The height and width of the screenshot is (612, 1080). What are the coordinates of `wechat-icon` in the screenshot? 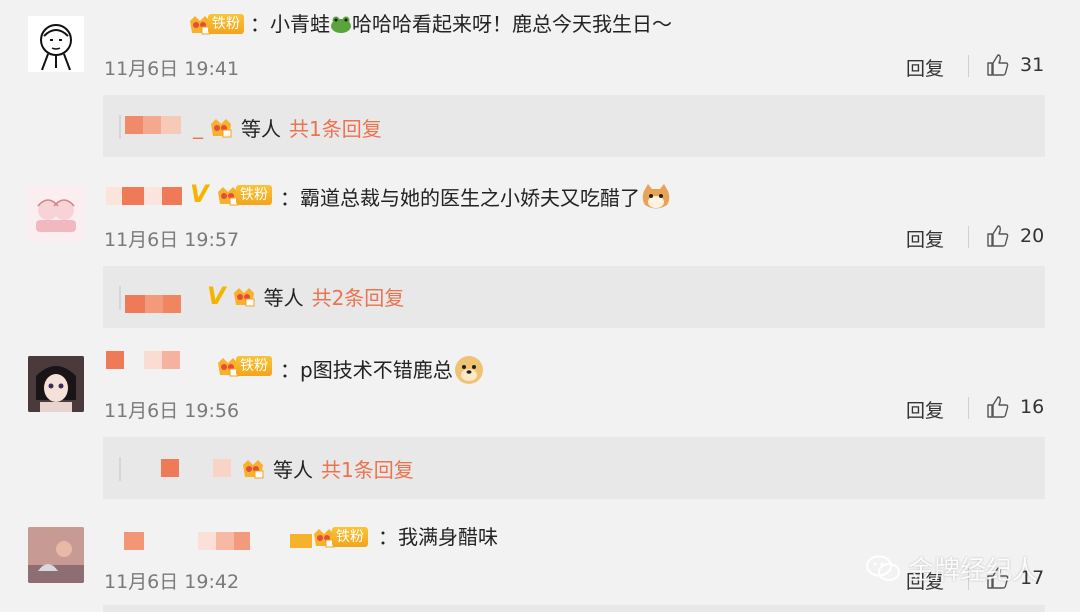 It's located at (883, 568).